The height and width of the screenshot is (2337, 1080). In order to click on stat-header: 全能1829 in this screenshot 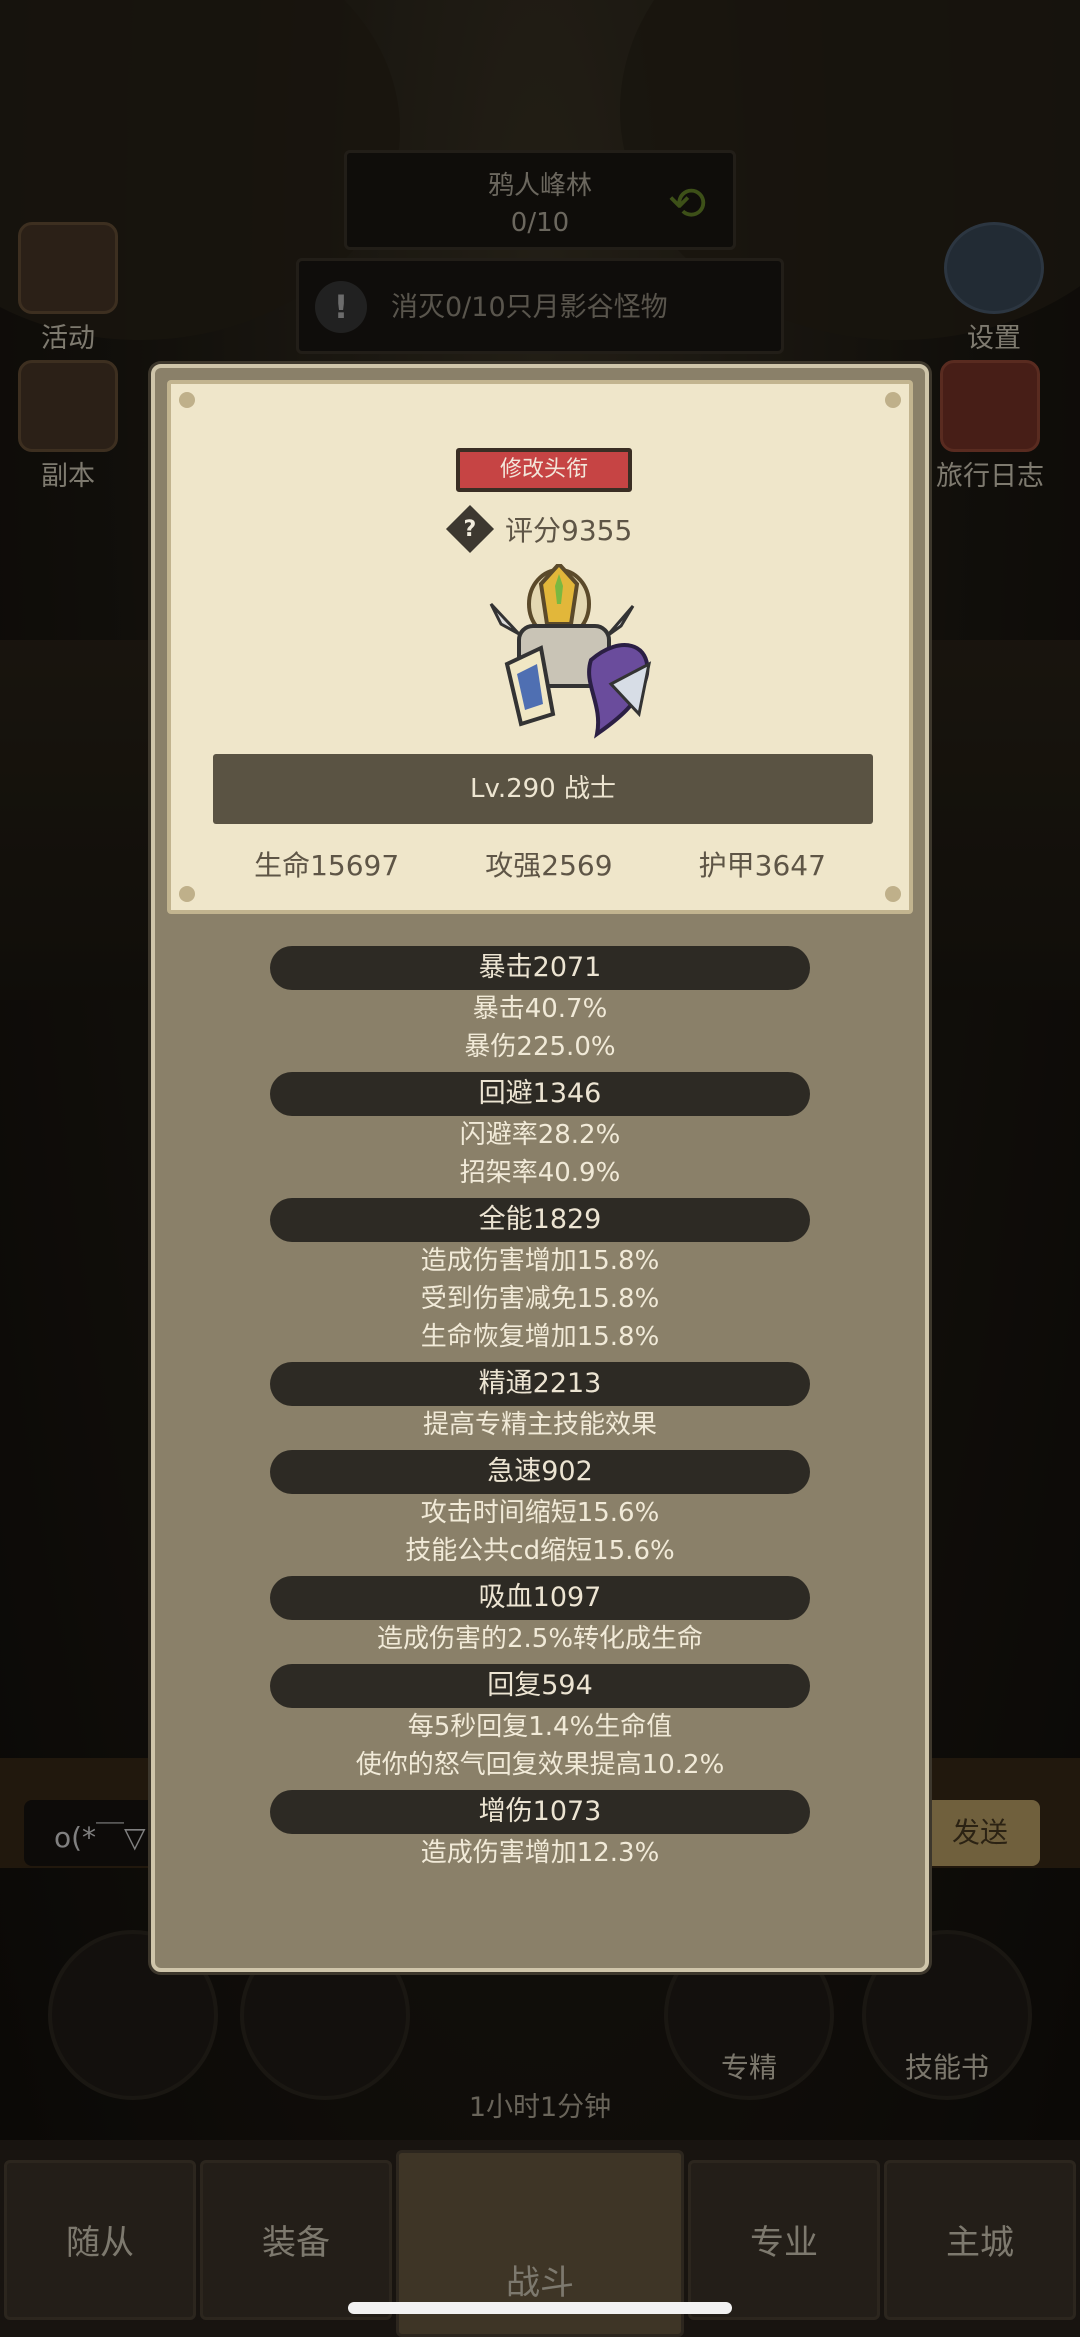, I will do `click(540, 1220)`.